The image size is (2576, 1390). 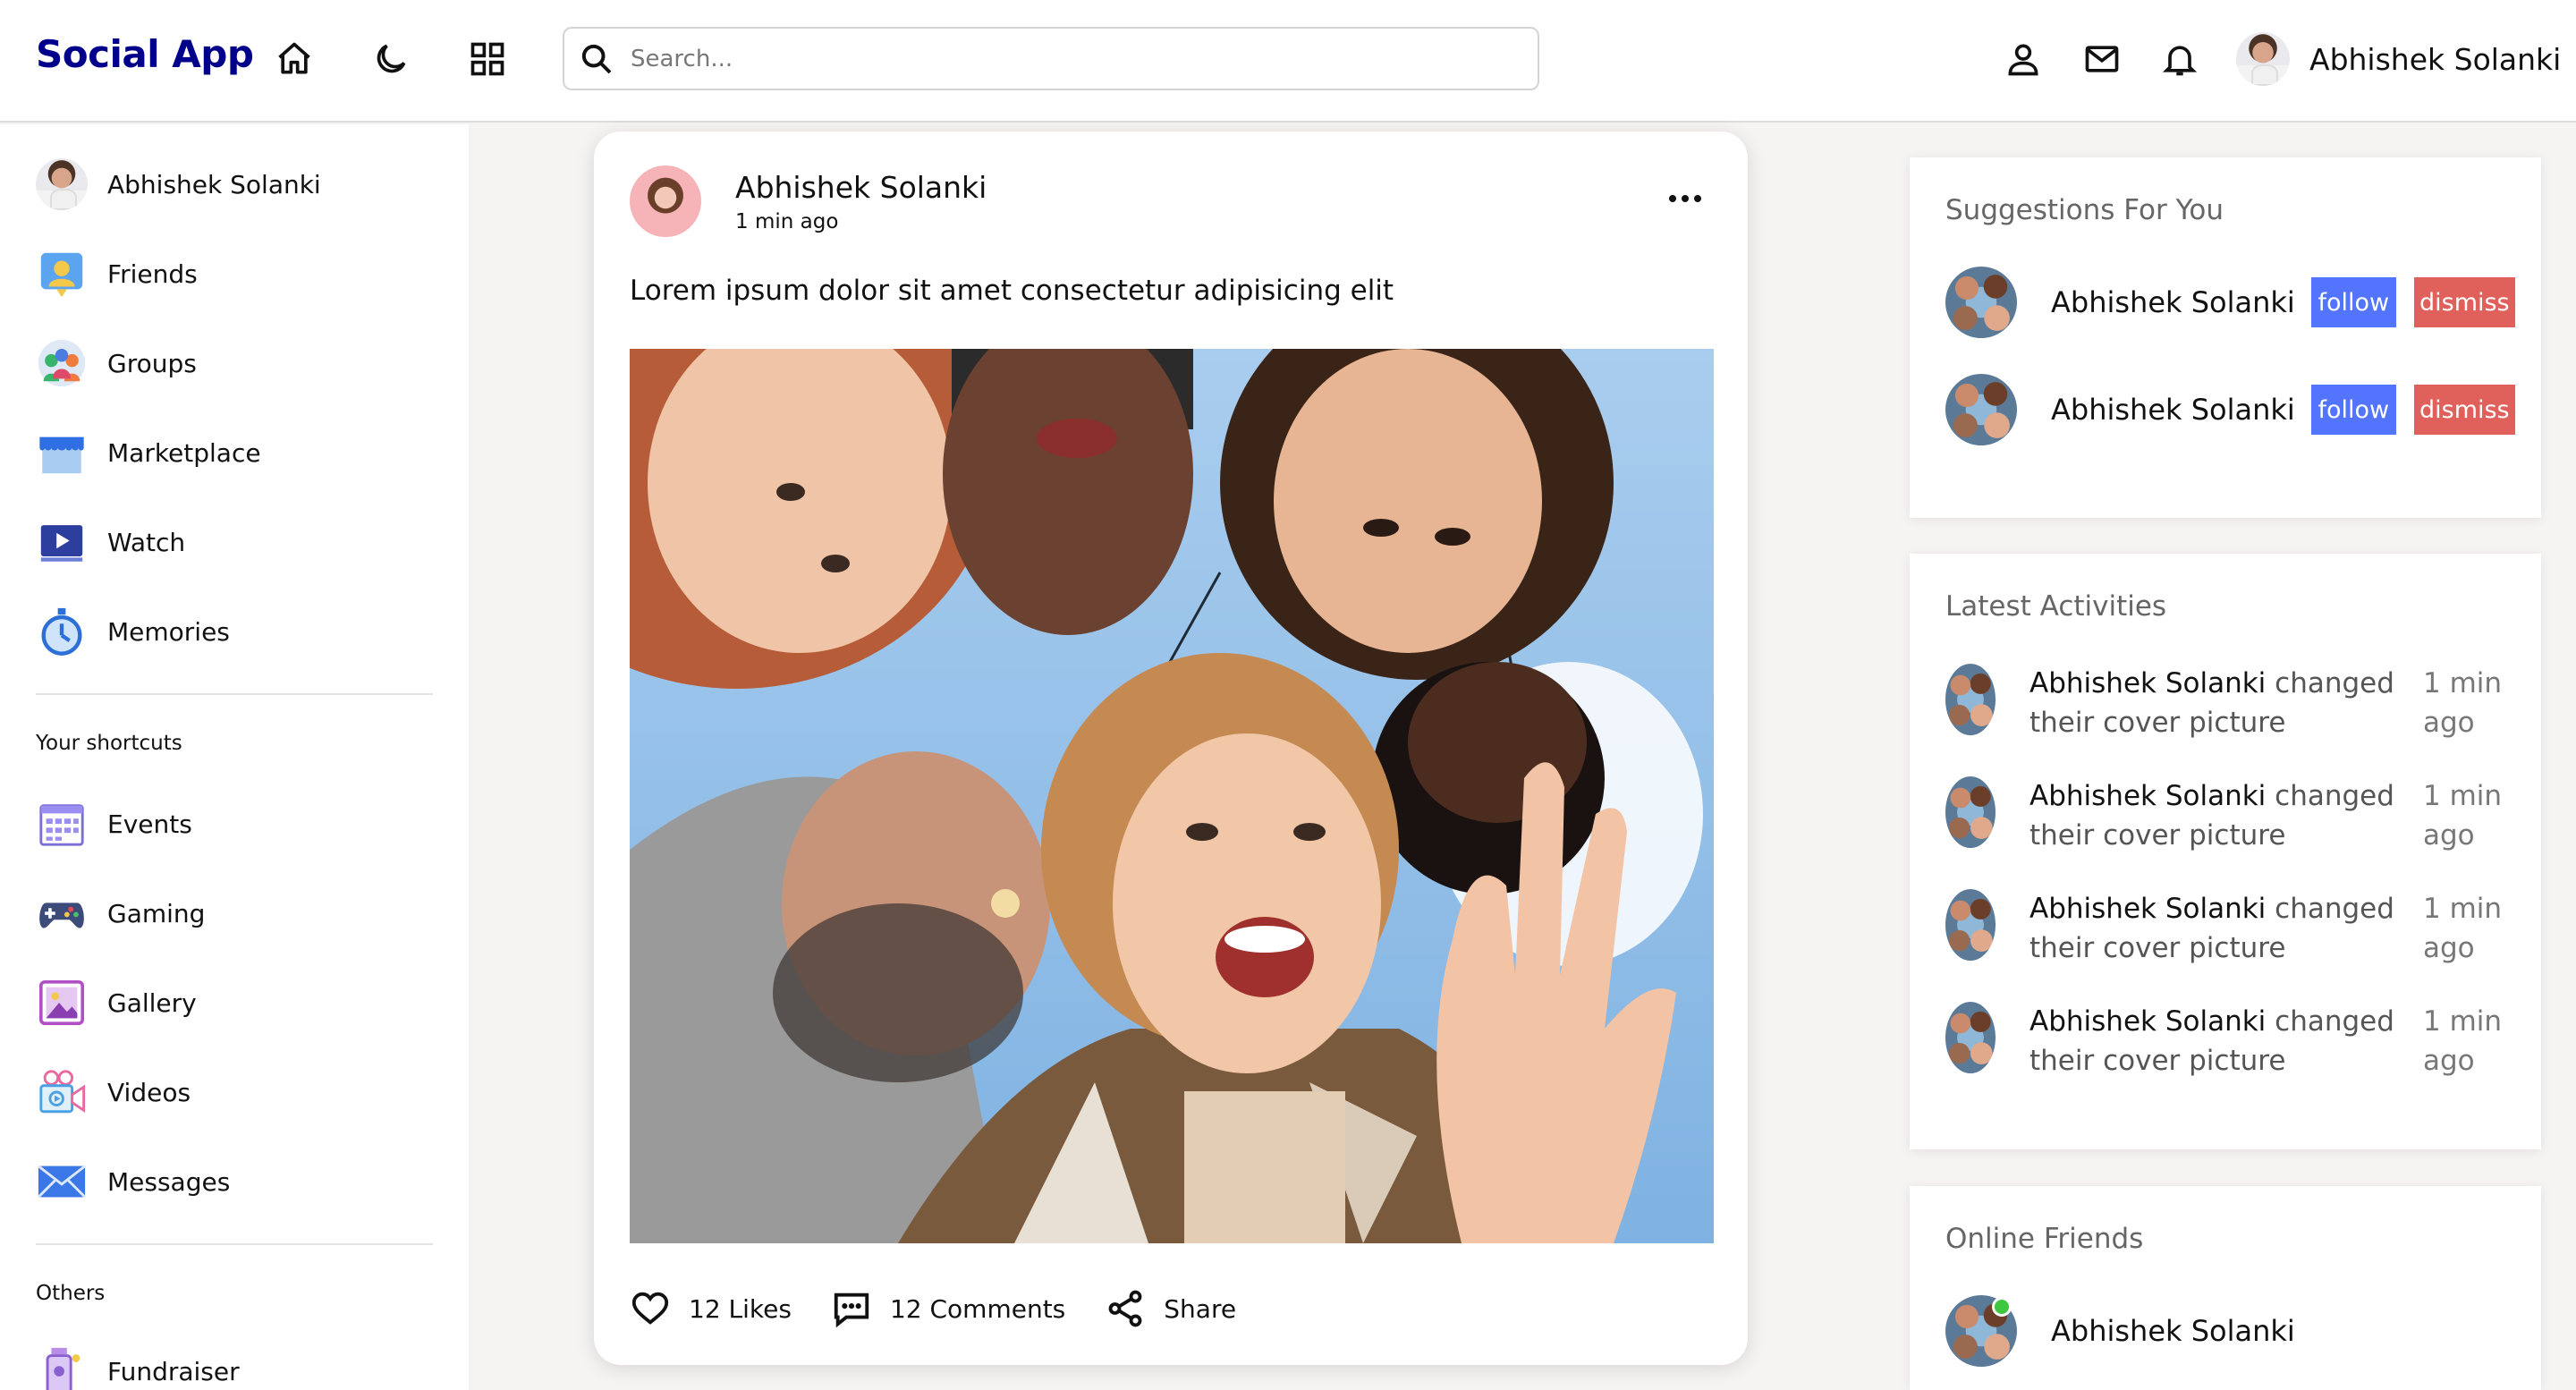 I want to click on sidebar-item-gallery: Gallery, so click(x=116, y=1002).